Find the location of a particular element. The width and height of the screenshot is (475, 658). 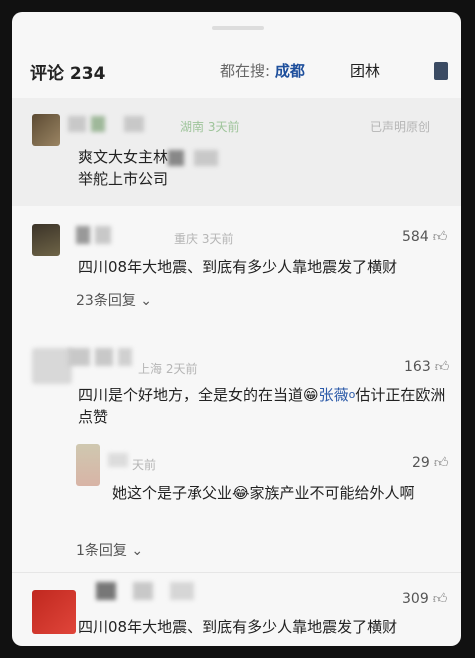

comment-text: 四川是个好地方，全是女的在当道😁张薇o估计正在欧洲点赞 is located at coordinates (262, 406).